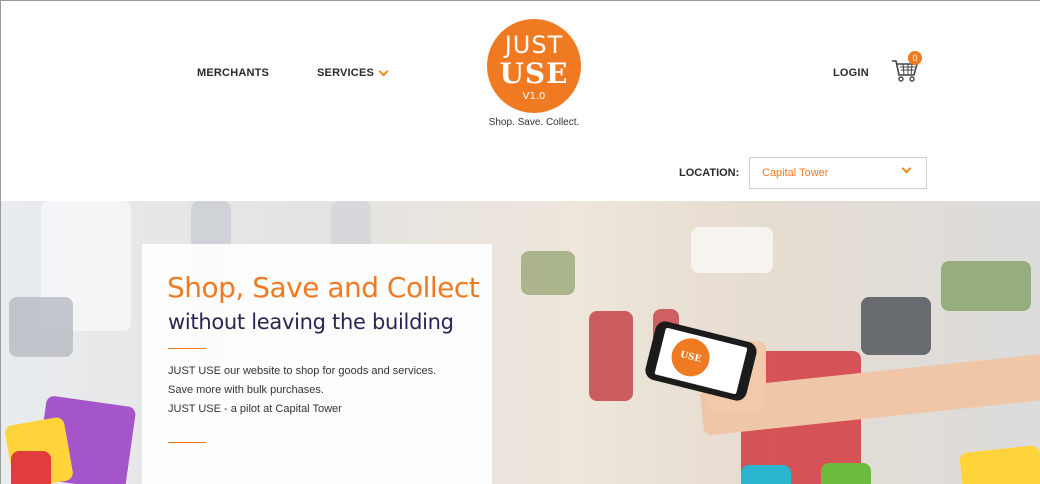 Image resolution: width=1040 pixels, height=484 pixels. I want to click on phone-logo-image: USE, so click(690, 357).